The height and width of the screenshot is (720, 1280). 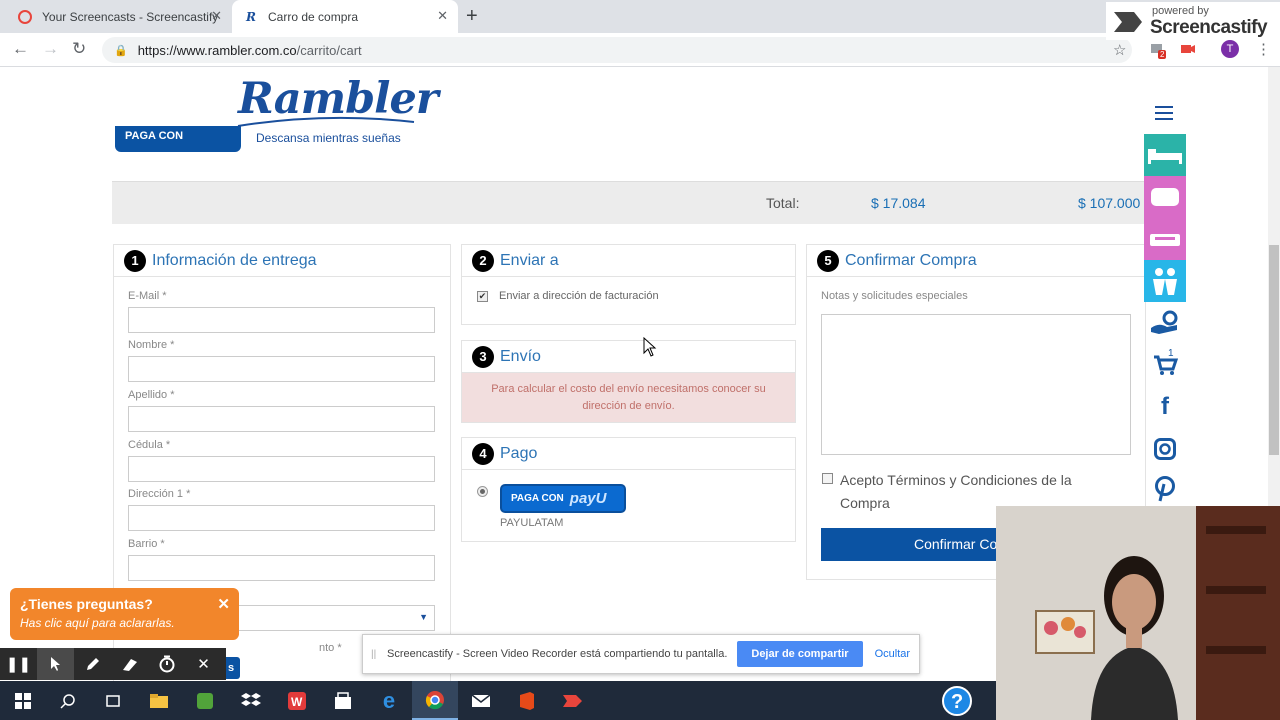 I want to click on stop-sharing-button: Dejar de compartir, so click(x=800, y=654).